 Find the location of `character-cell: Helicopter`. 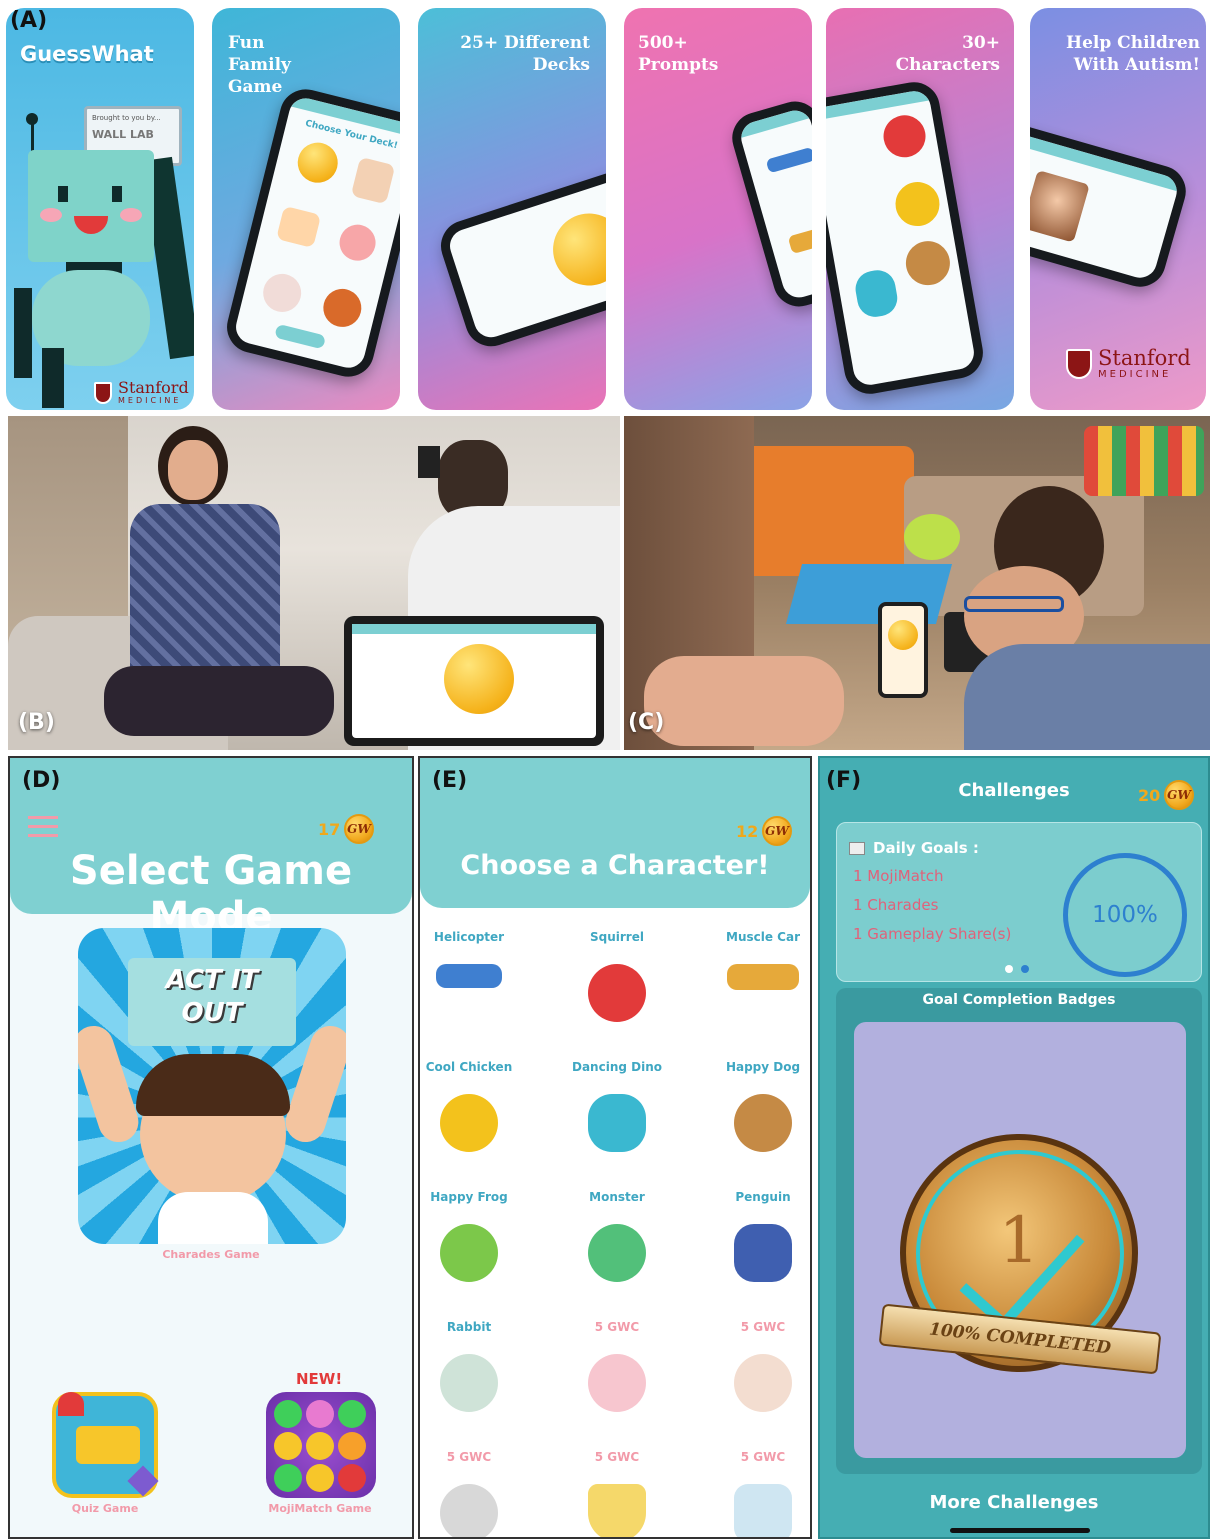

character-cell: Helicopter is located at coordinates (477, 959).